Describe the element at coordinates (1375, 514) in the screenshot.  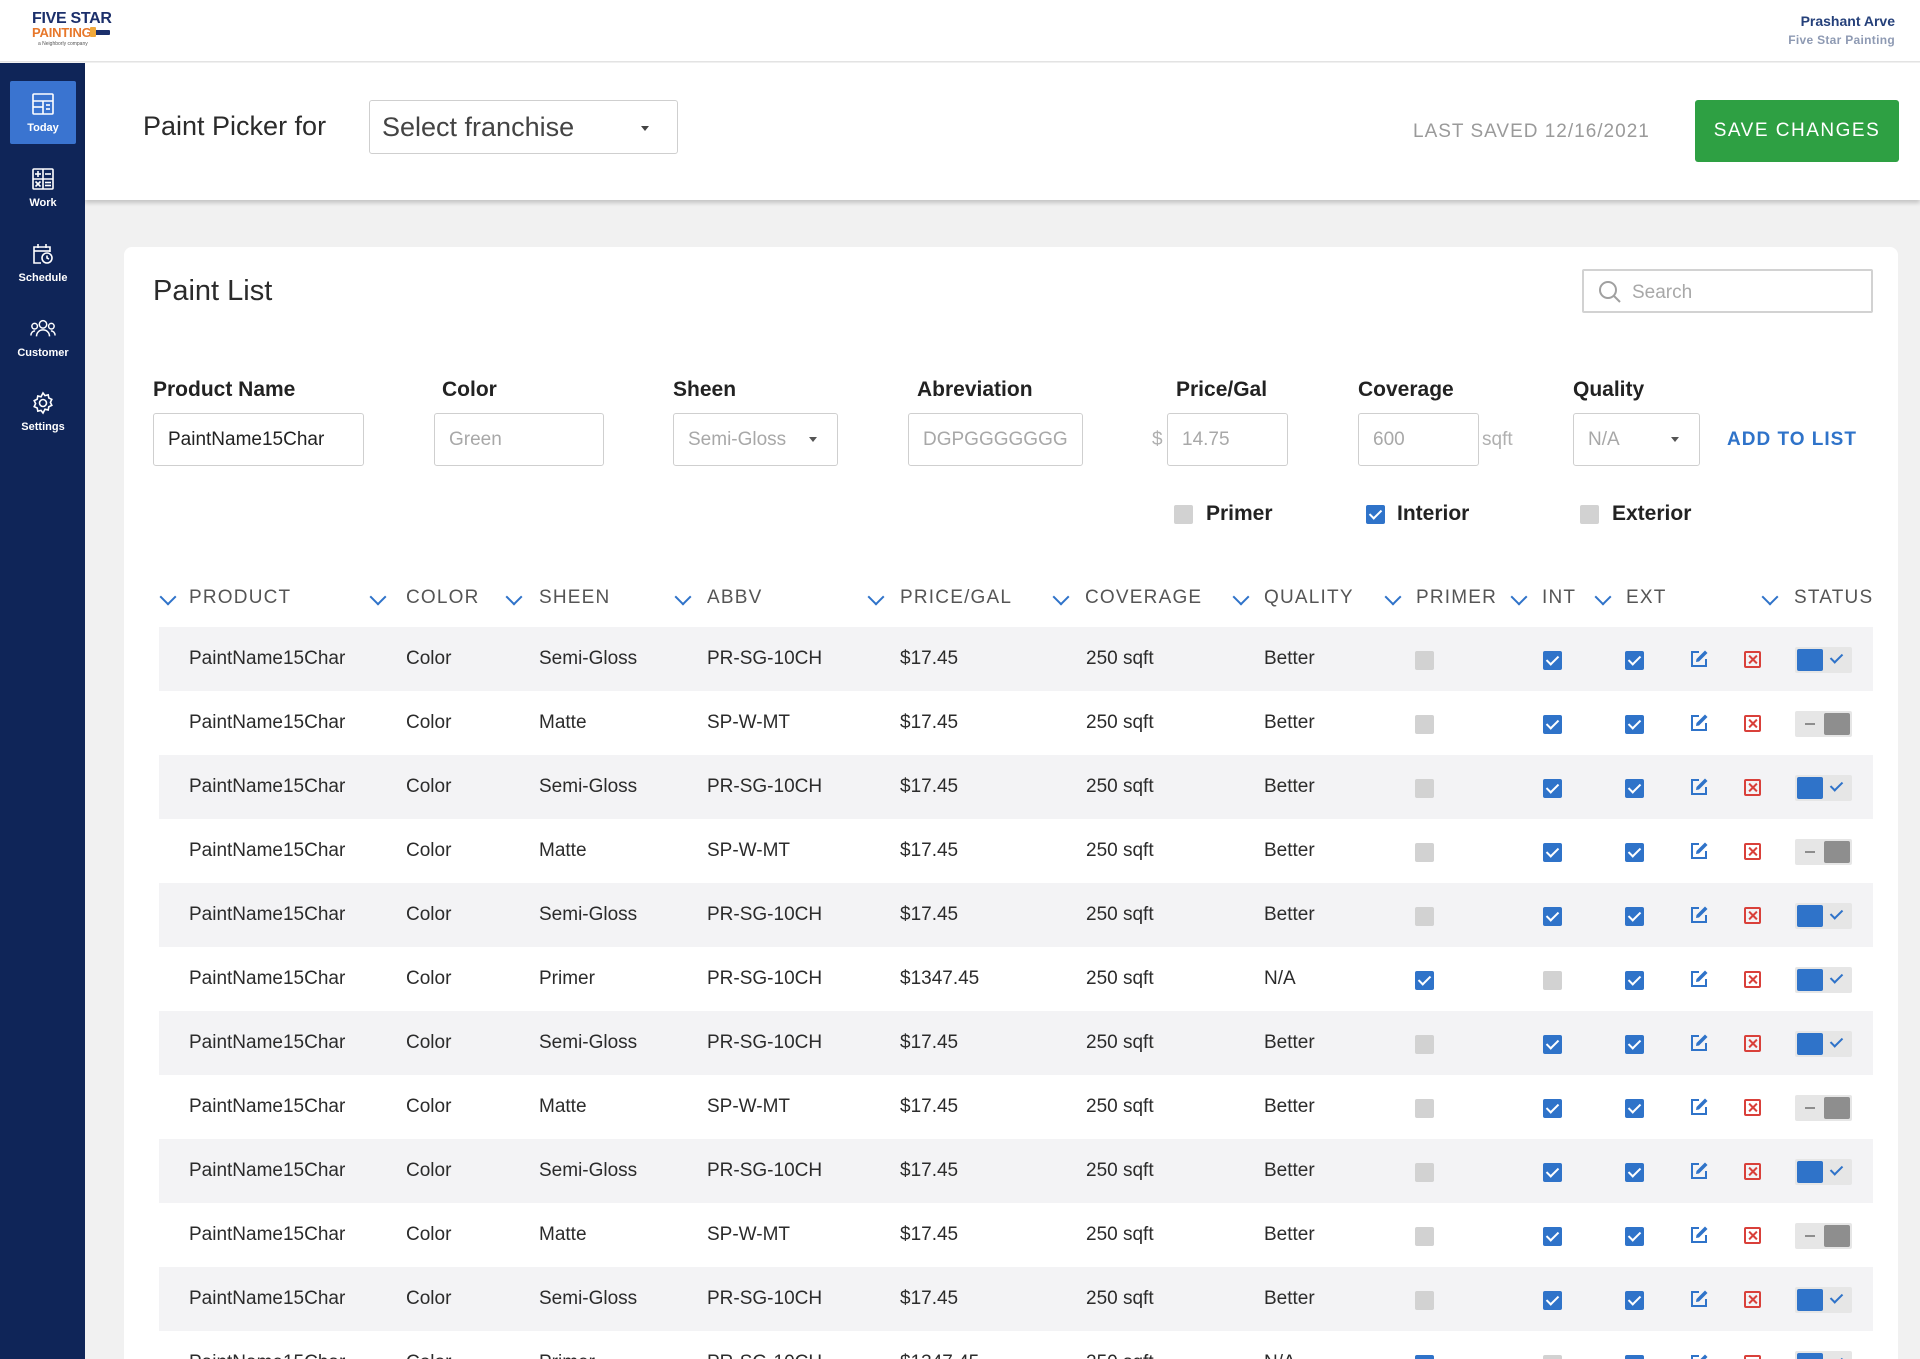
I see `interior-checkbox` at that location.